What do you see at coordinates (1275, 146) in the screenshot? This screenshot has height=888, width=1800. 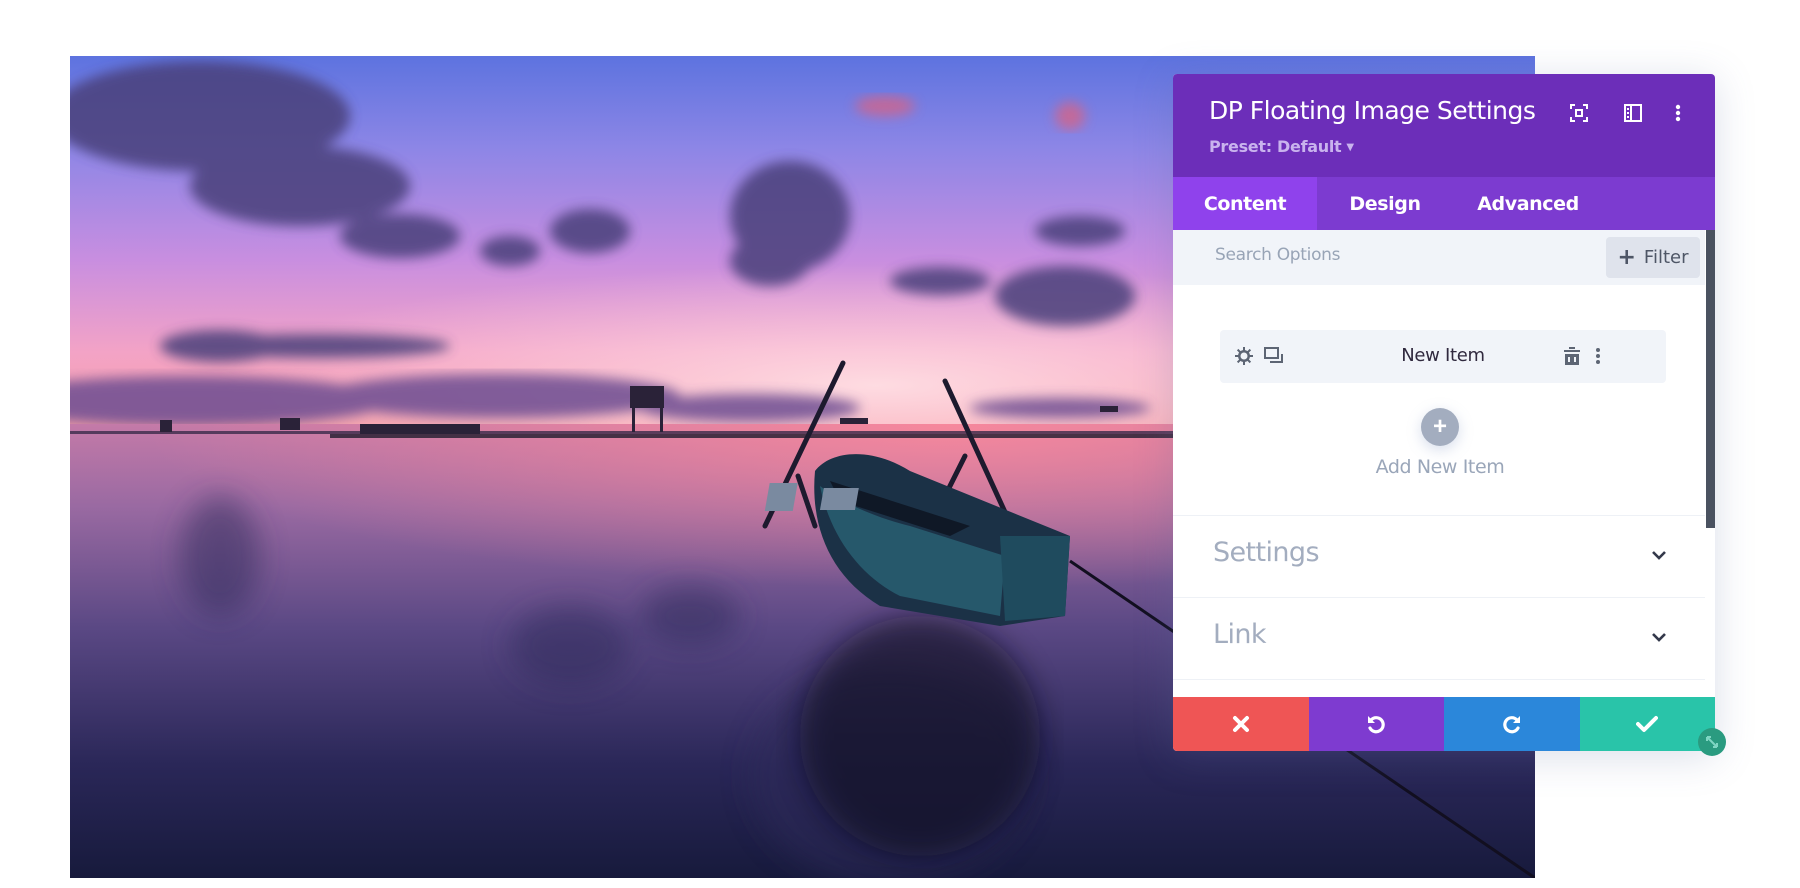 I see `preset-label: Preset: Default` at bounding box center [1275, 146].